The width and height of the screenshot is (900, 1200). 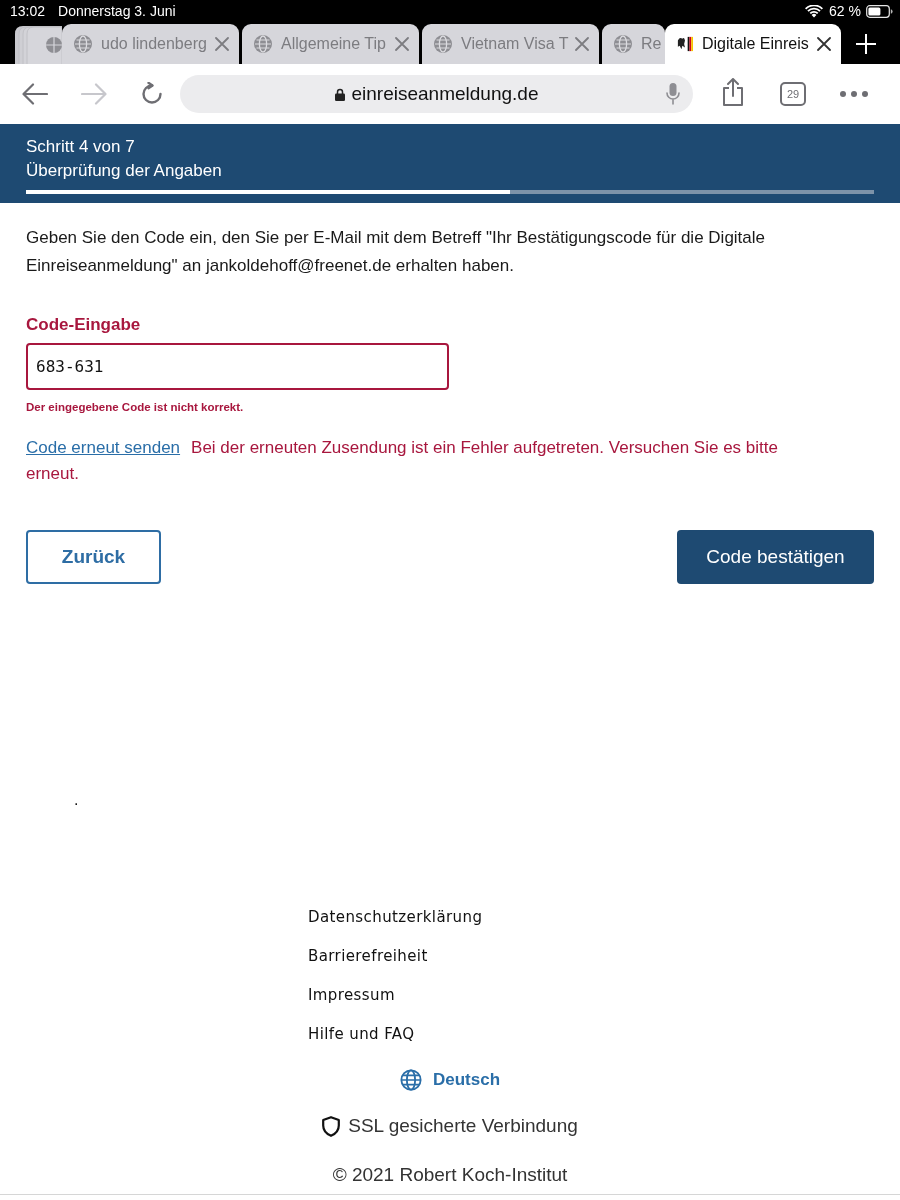 What do you see at coordinates (38, 44) in the screenshot?
I see `stacked-tabs-drawing` at bounding box center [38, 44].